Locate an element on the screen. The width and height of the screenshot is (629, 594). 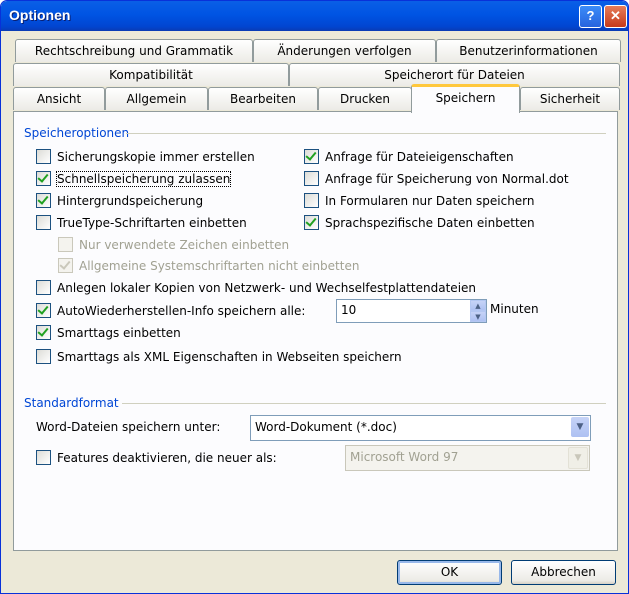
autosave-minutes-spinner: 10 ▲ ▼ is located at coordinates (411, 311).